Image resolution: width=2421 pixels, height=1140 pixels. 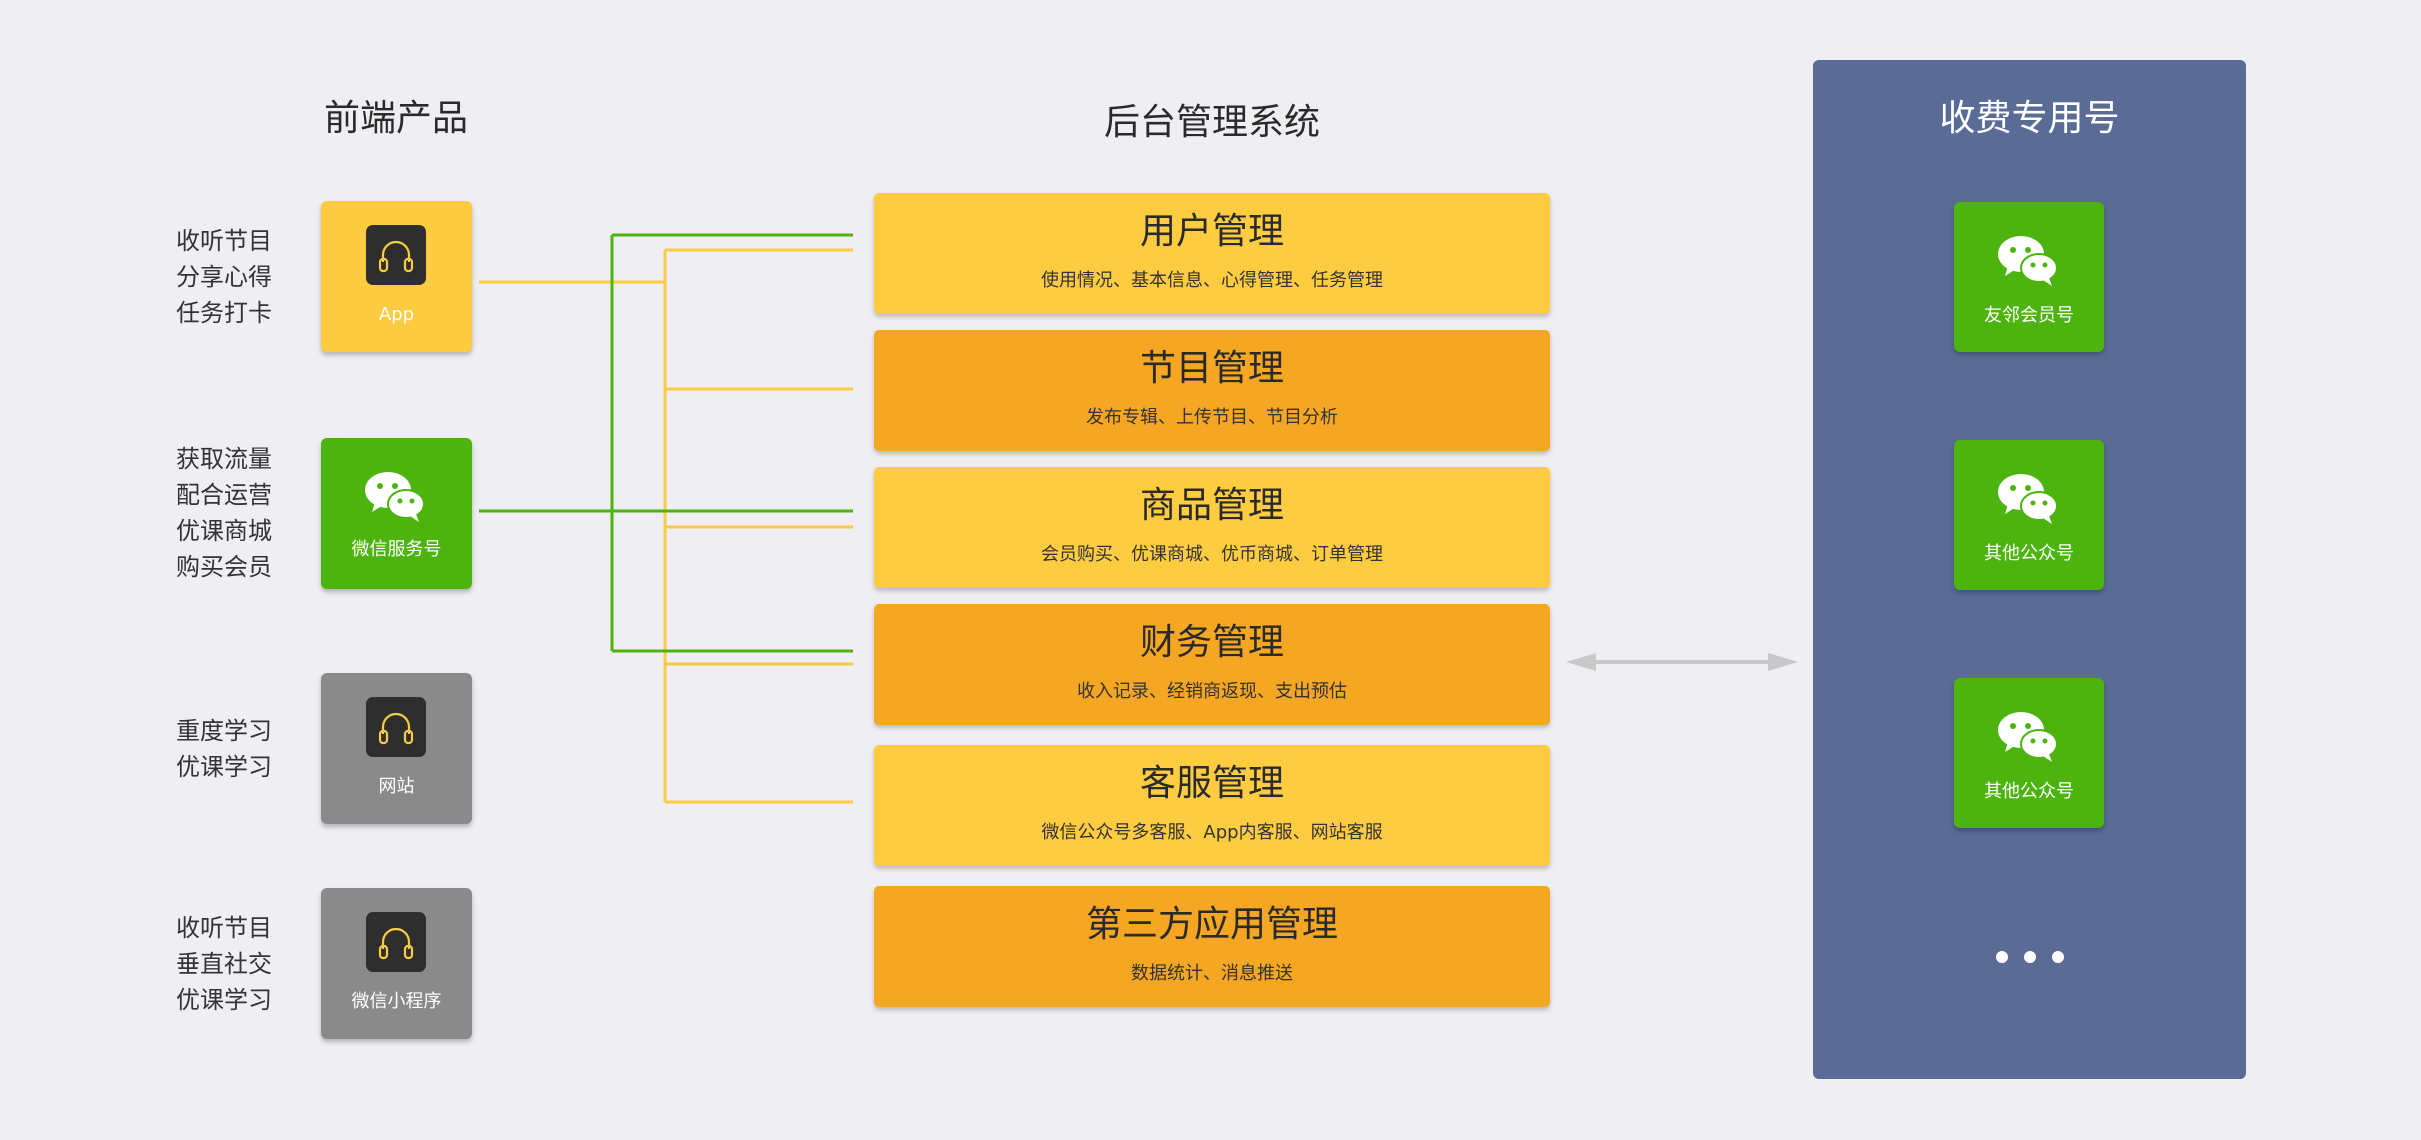 I want to click on block-title: 第三方应用管理, so click(x=1211, y=924).